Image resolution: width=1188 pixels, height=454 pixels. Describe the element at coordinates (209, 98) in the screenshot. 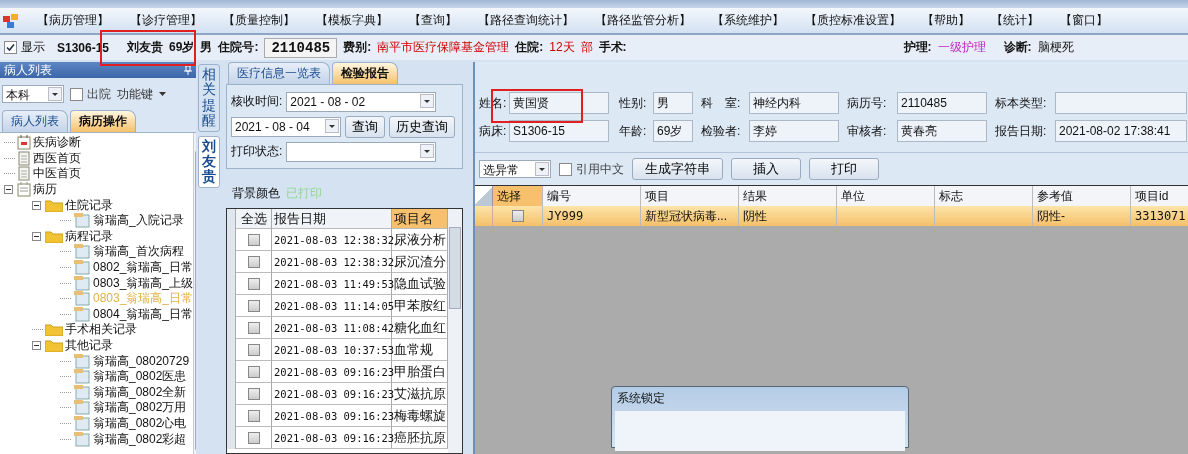

I see `side-tab: 相关提醒` at that location.